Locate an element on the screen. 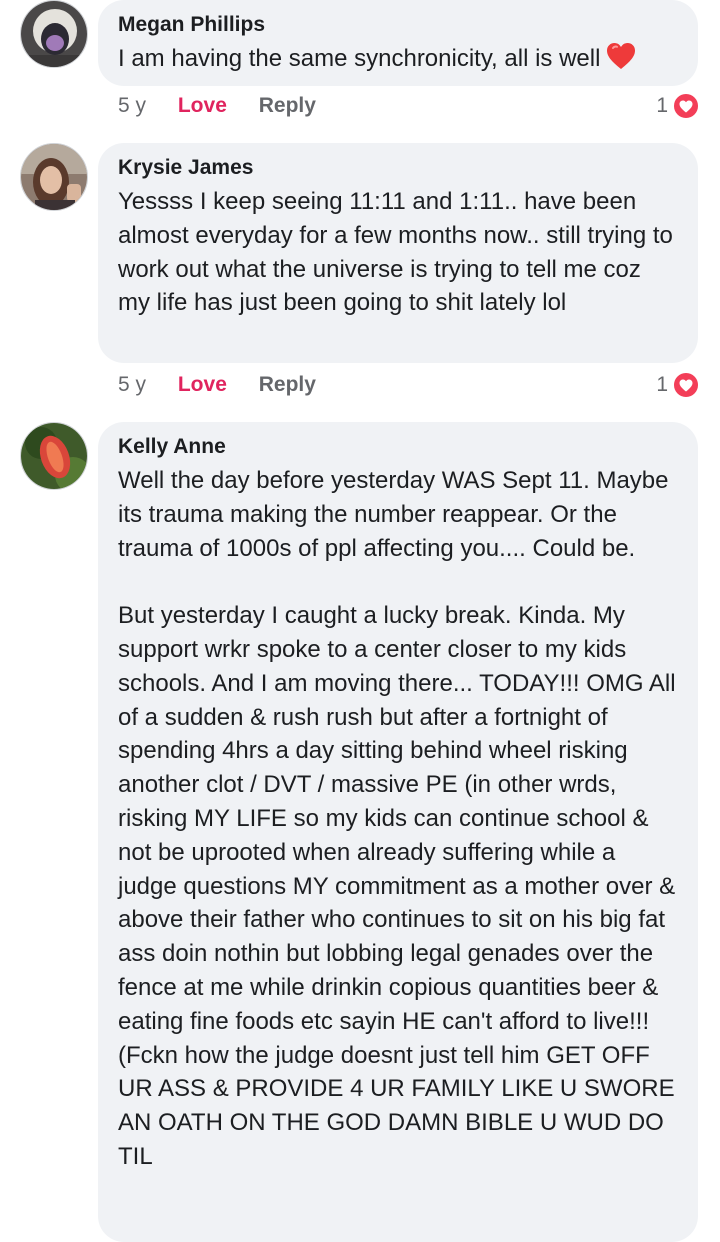  comment-author: Megan Phillips is located at coordinates (398, 25).